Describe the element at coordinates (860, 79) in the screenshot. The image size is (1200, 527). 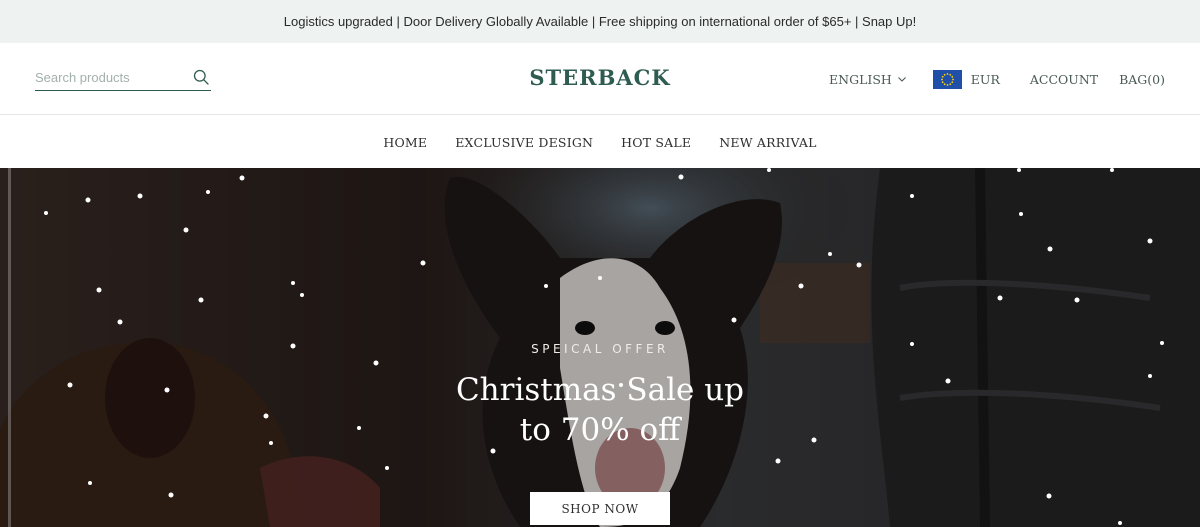
I see `language-label: ENGLISH` at that location.